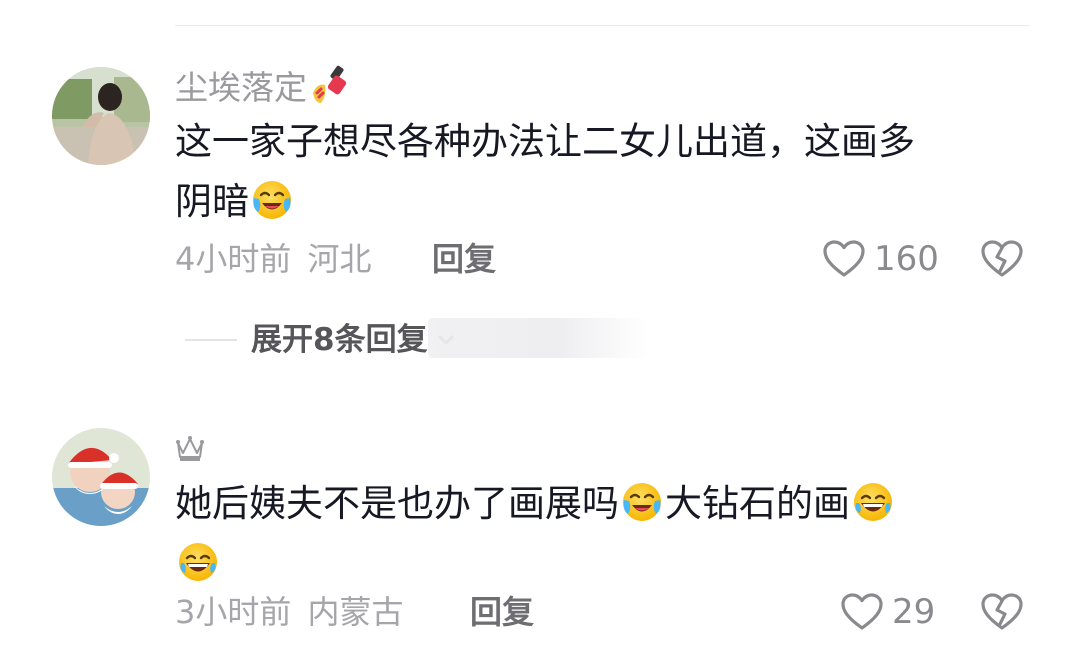  Describe the element at coordinates (397, 503) in the screenshot. I see `comment-text-segment: 她后姨夫不是也办了画展吗` at that location.